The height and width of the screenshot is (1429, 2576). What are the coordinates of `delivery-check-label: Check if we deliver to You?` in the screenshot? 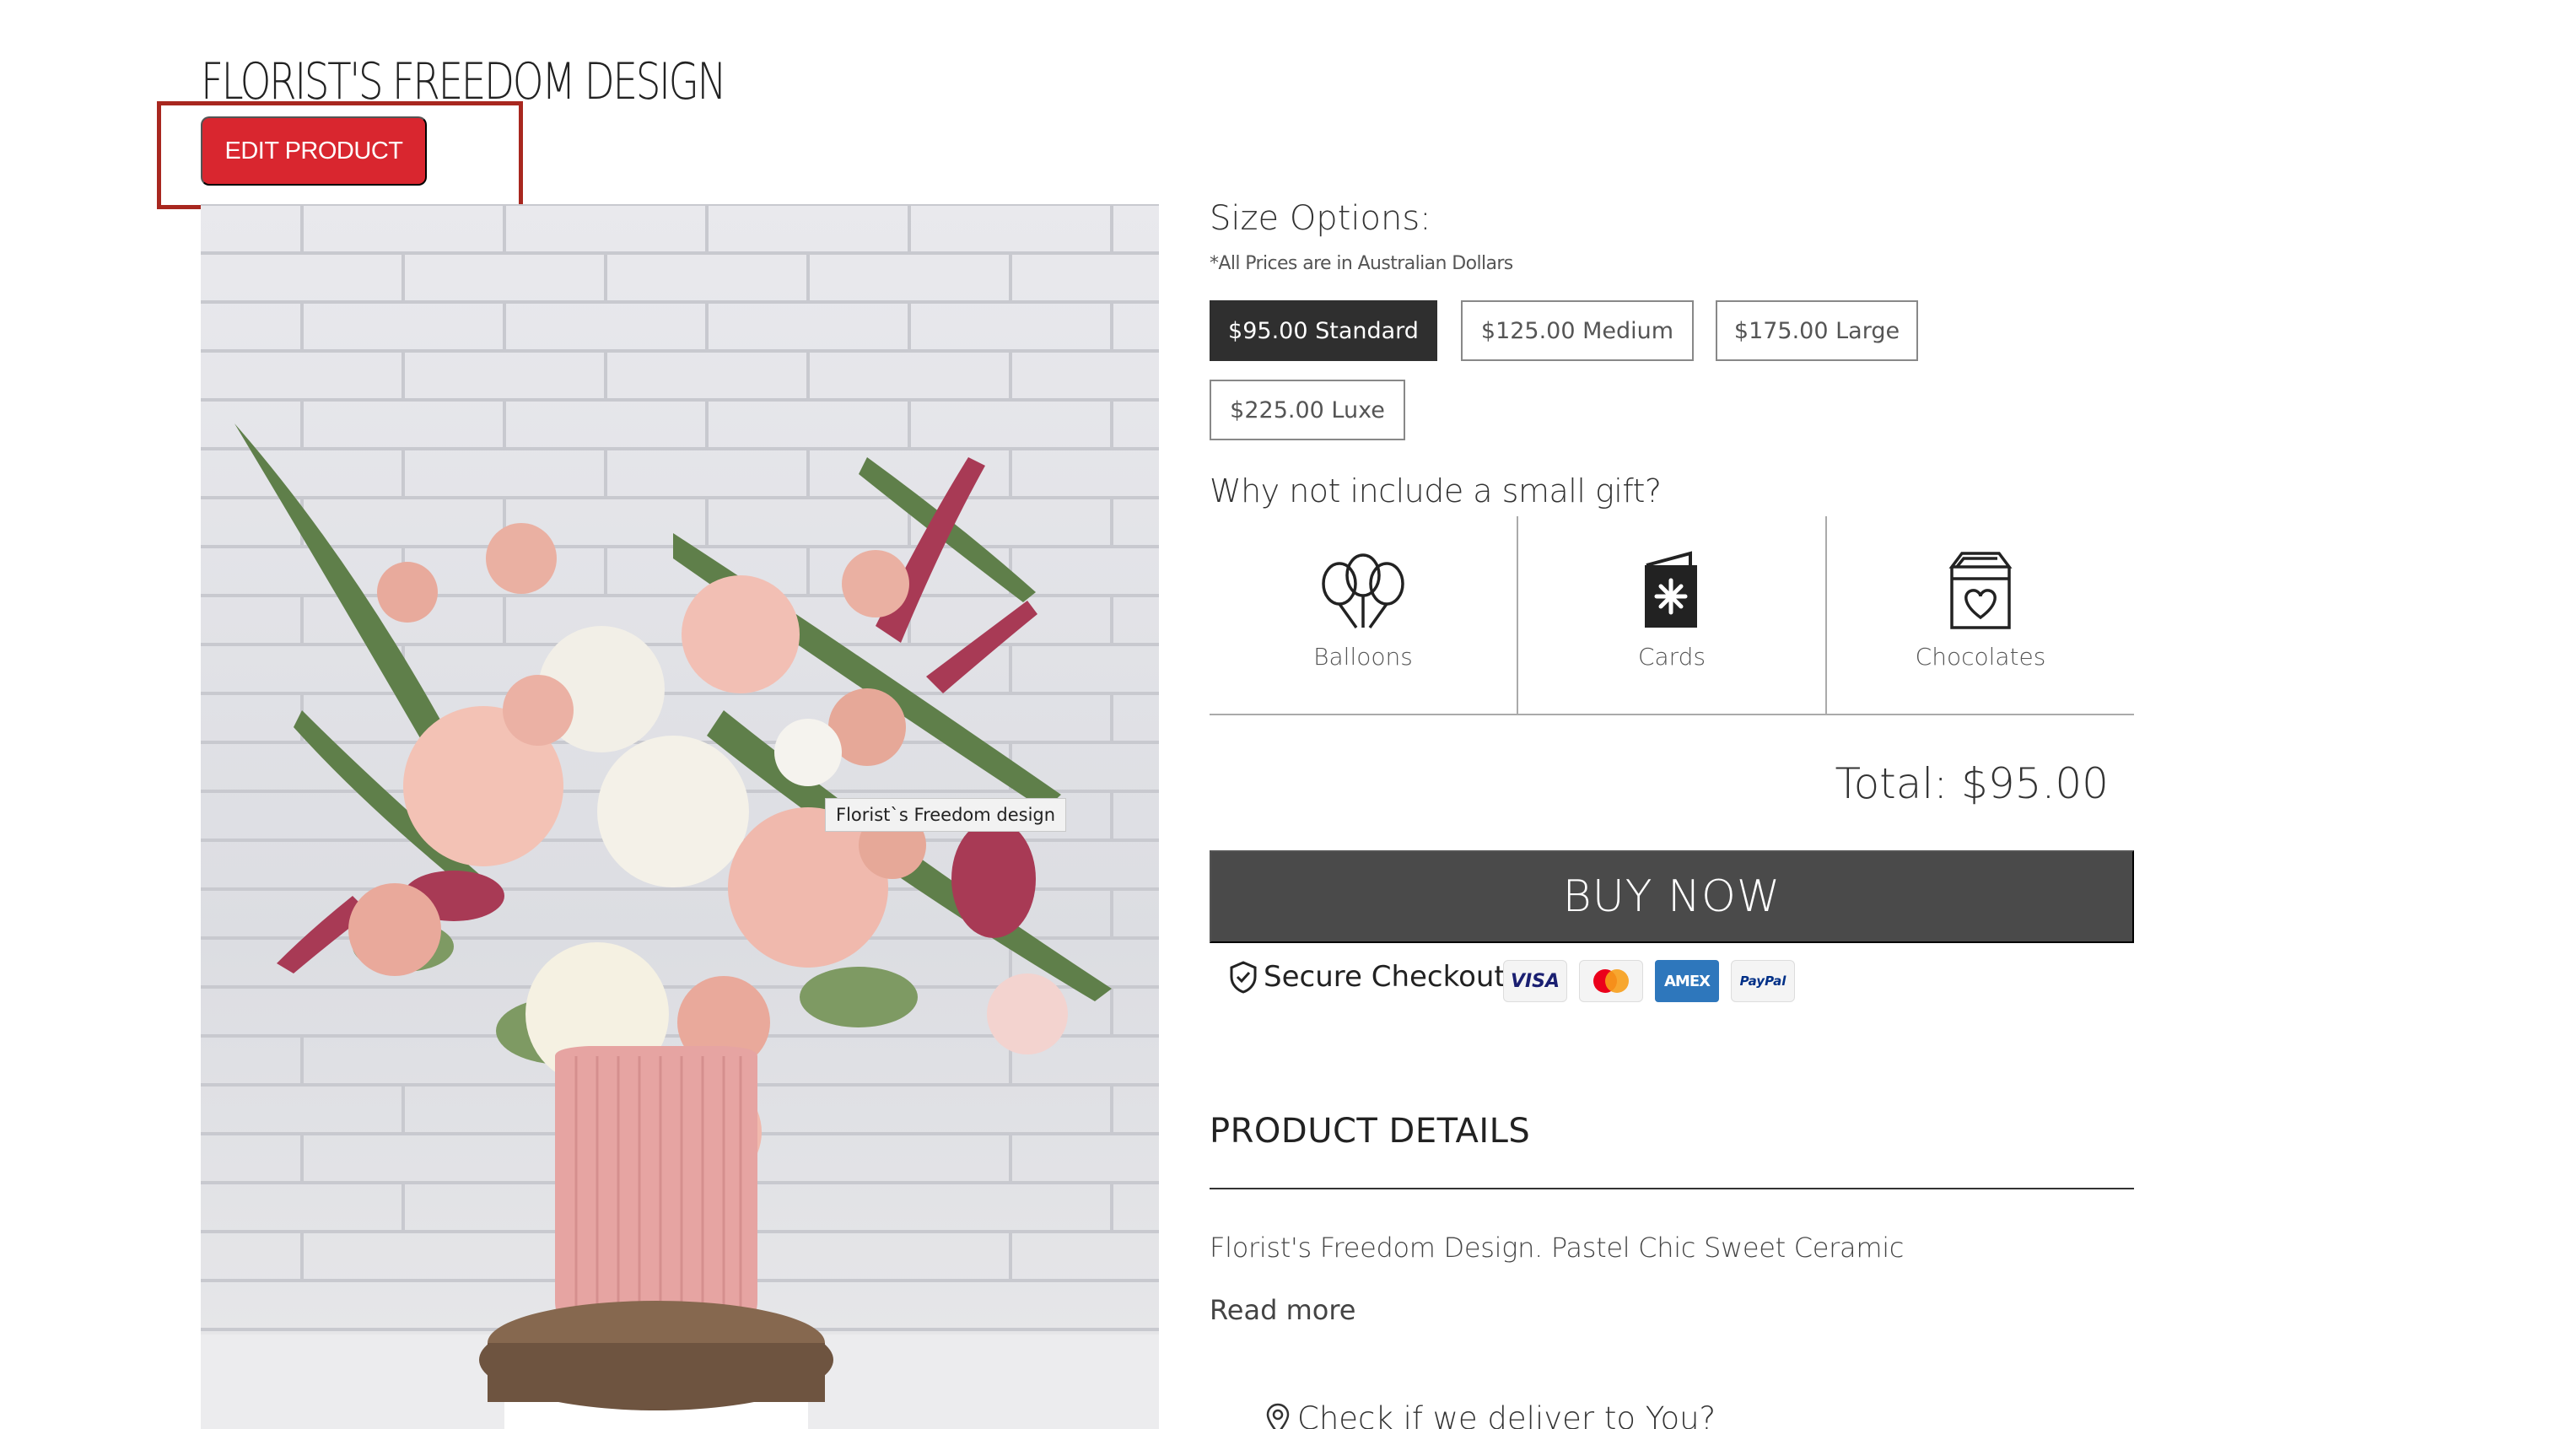 It's located at (1506, 1414).